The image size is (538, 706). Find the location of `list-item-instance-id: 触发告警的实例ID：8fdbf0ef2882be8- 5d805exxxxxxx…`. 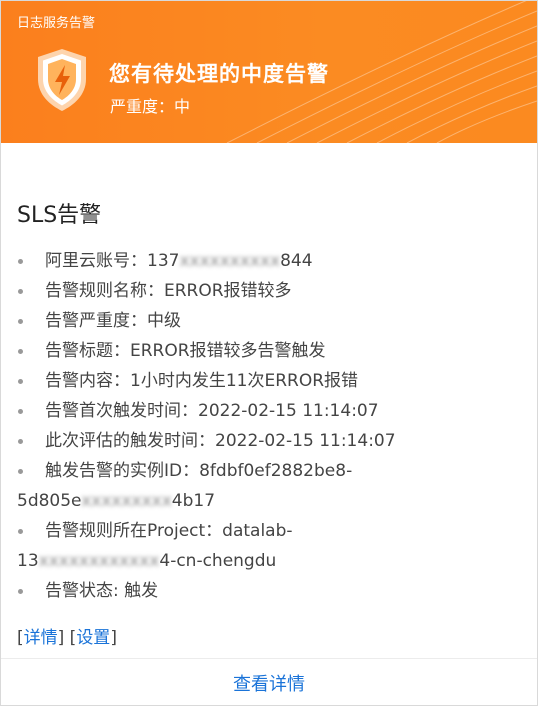

list-item-instance-id: 触发告警的实例ID：8fdbf0ef2882be8- 5d805exxxxxxx… is located at coordinates (269, 486).